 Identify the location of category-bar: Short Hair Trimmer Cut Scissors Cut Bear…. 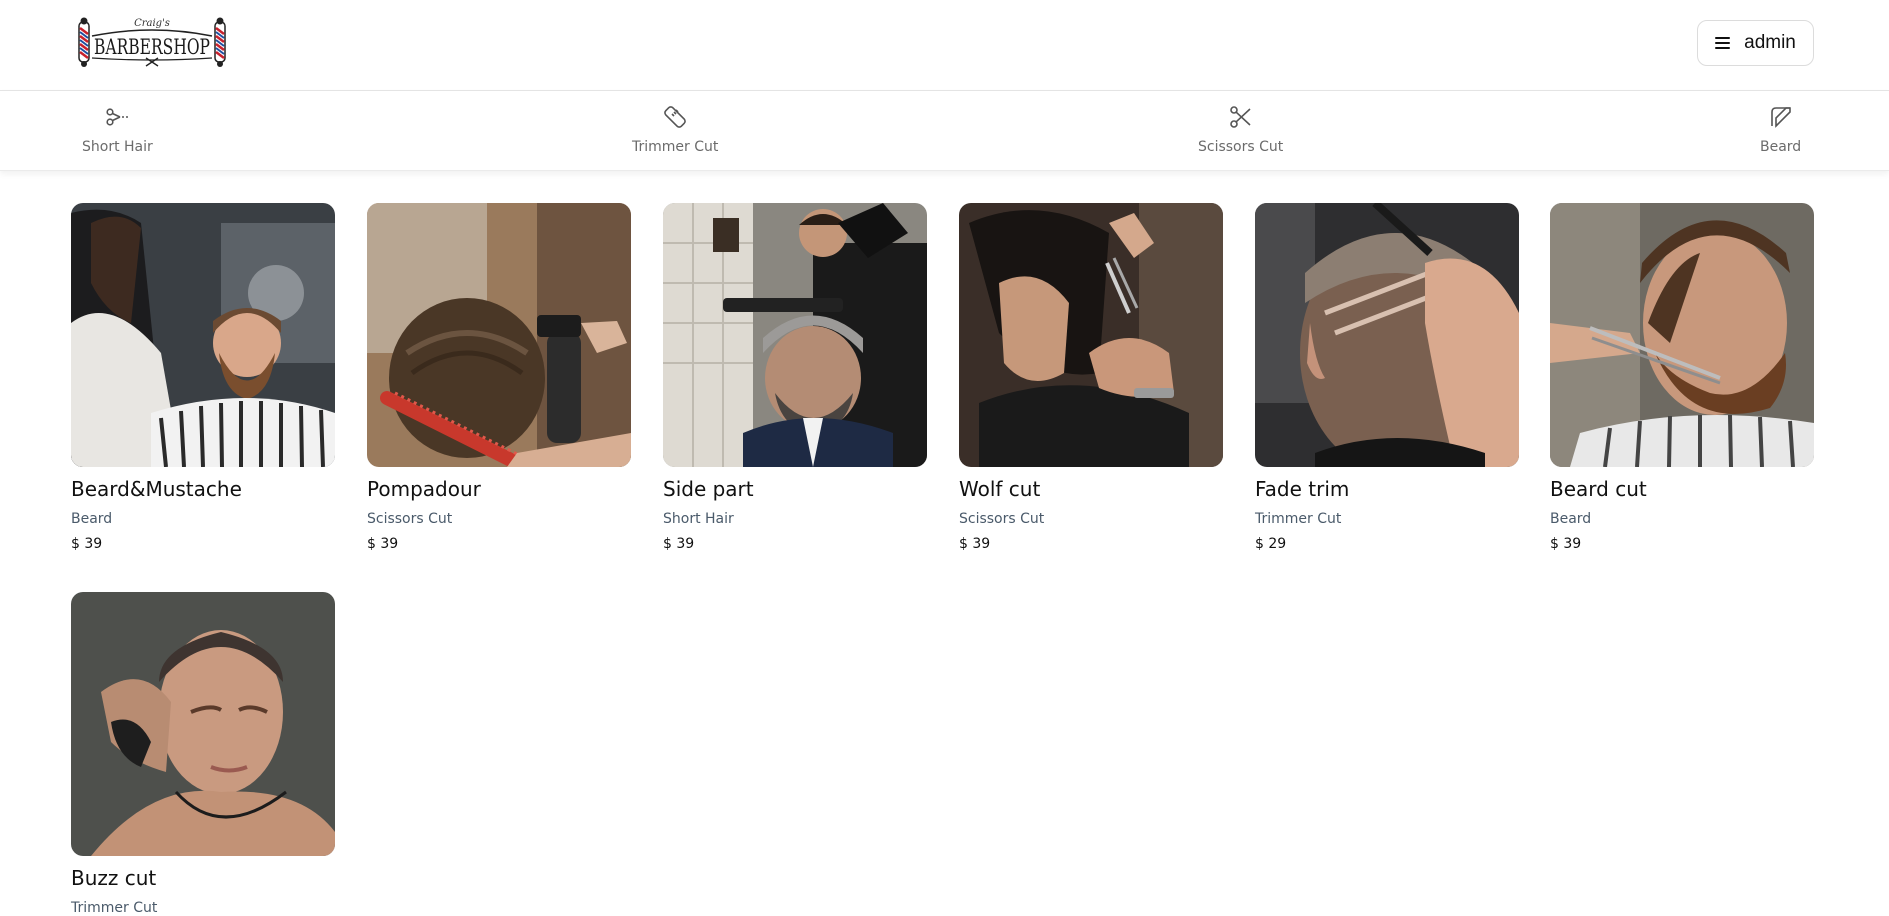
(944, 131).